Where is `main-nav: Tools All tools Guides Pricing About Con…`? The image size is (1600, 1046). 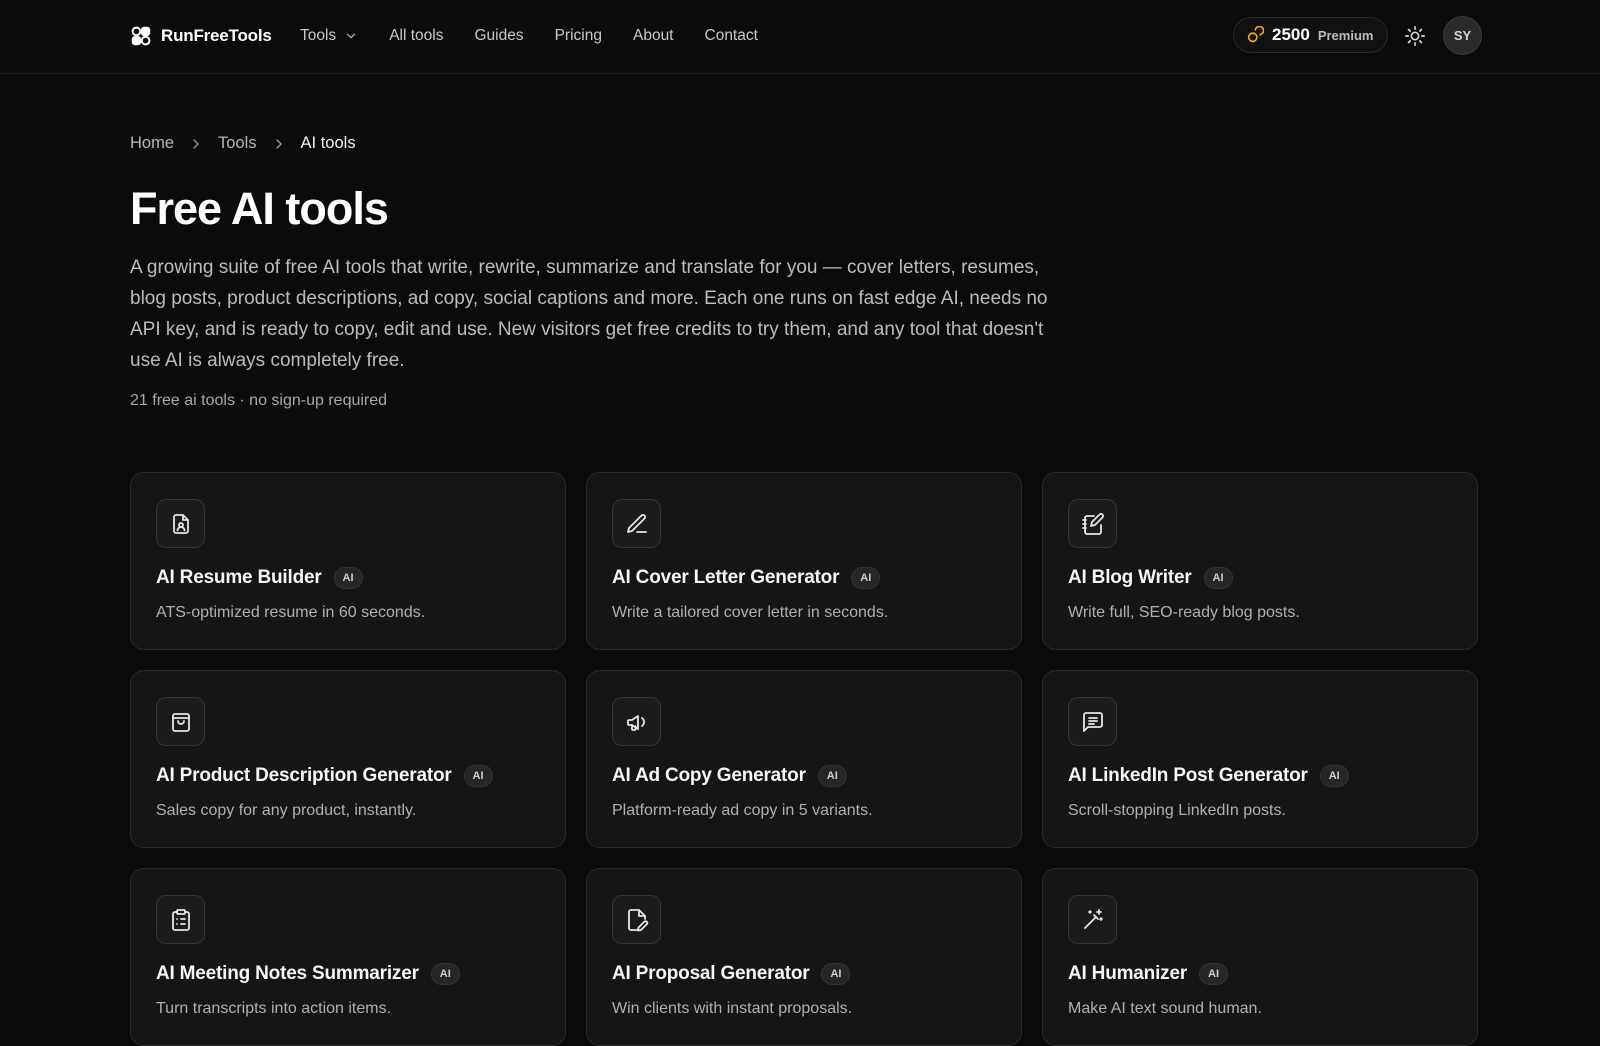
main-nav: Tools All tools Guides Pricing About Con… is located at coordinates (544, 36).